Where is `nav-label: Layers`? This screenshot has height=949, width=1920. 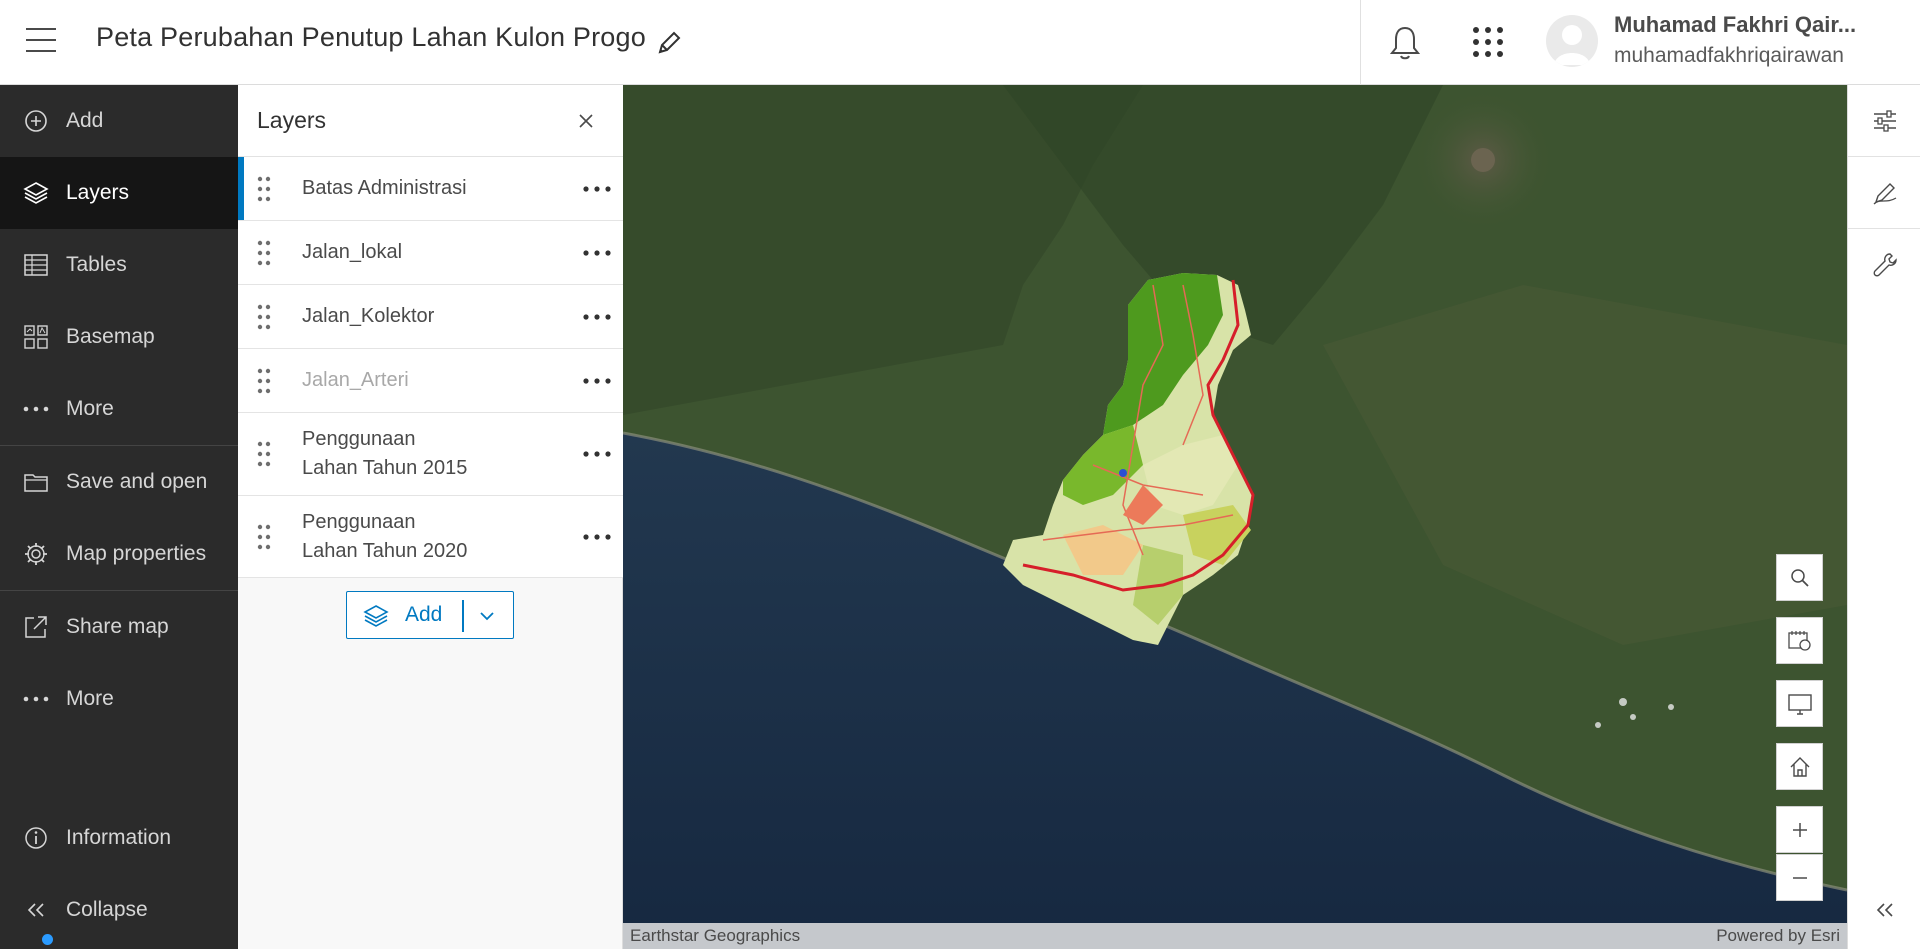 nav-label: Layers is located at coordinates (98, 192).